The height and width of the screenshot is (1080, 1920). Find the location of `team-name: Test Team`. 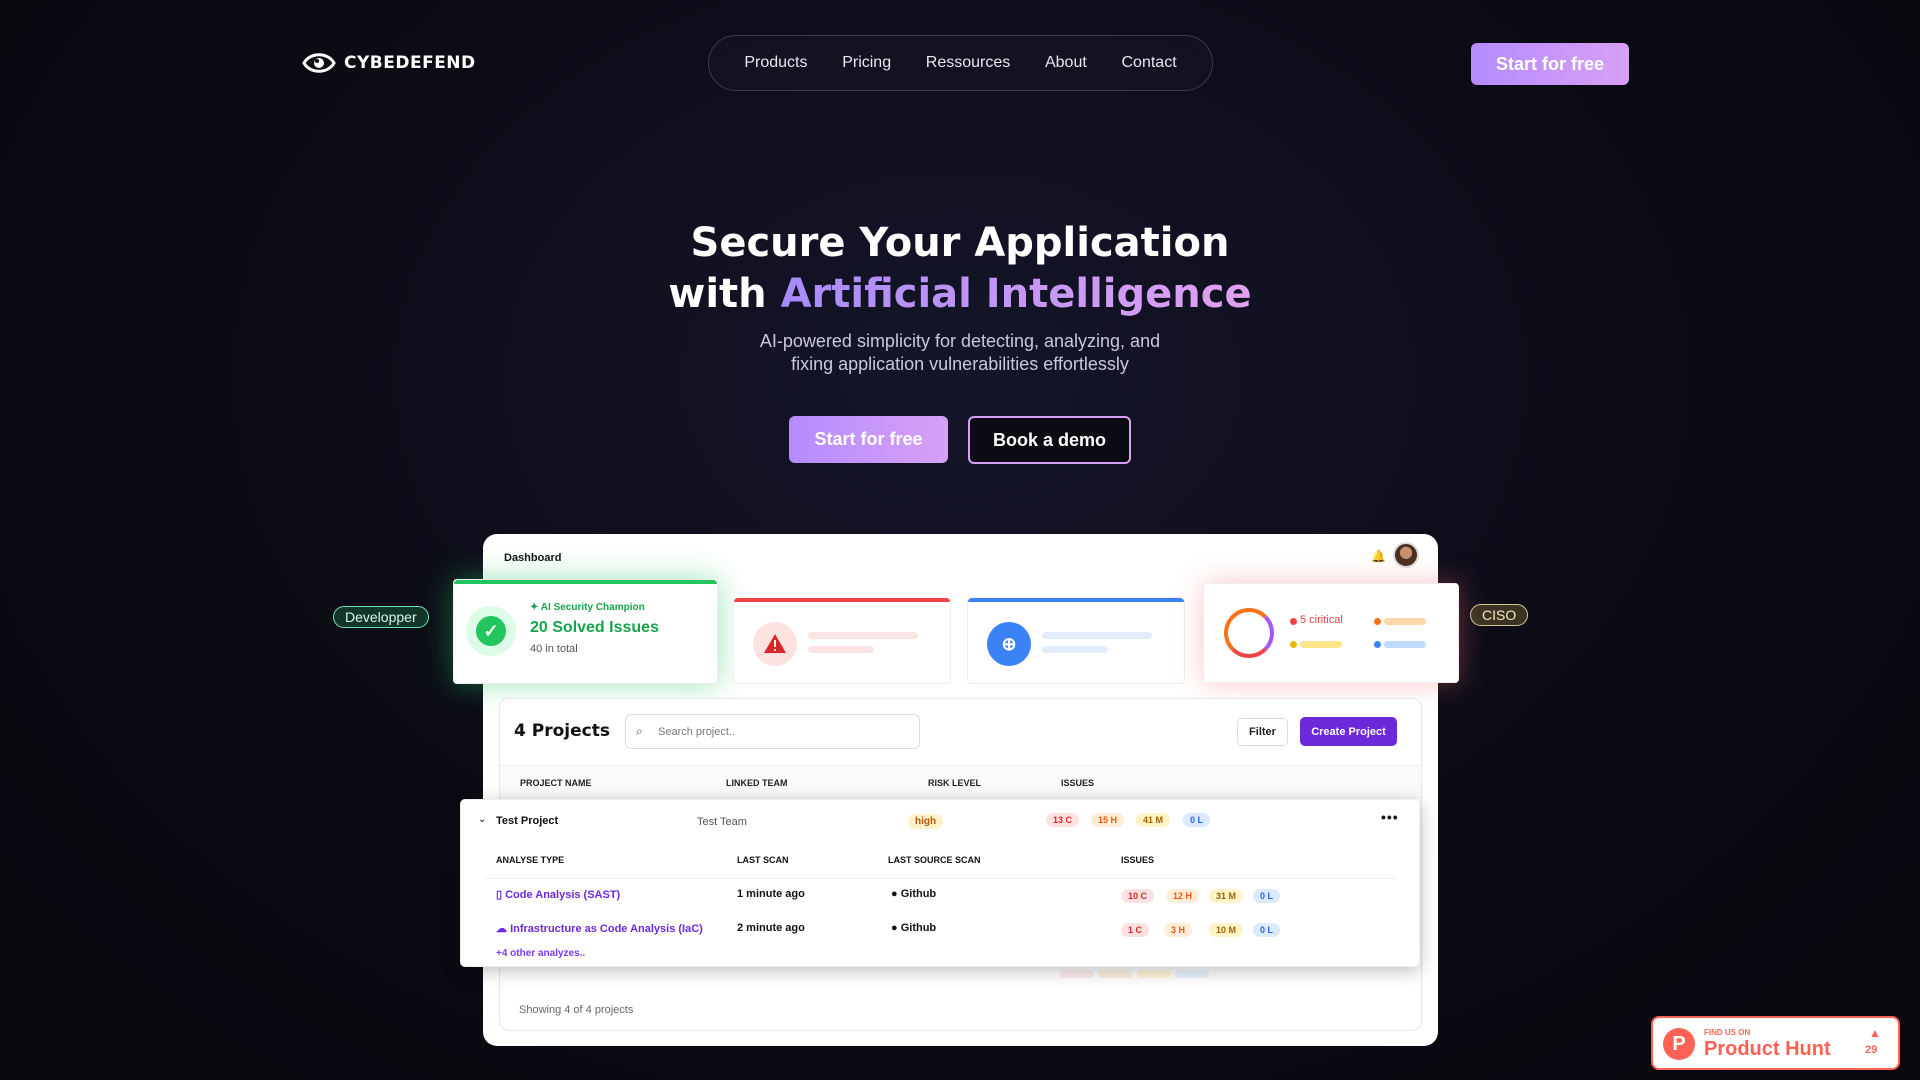

team-name: Test Team is located at coordinates (722, 822).